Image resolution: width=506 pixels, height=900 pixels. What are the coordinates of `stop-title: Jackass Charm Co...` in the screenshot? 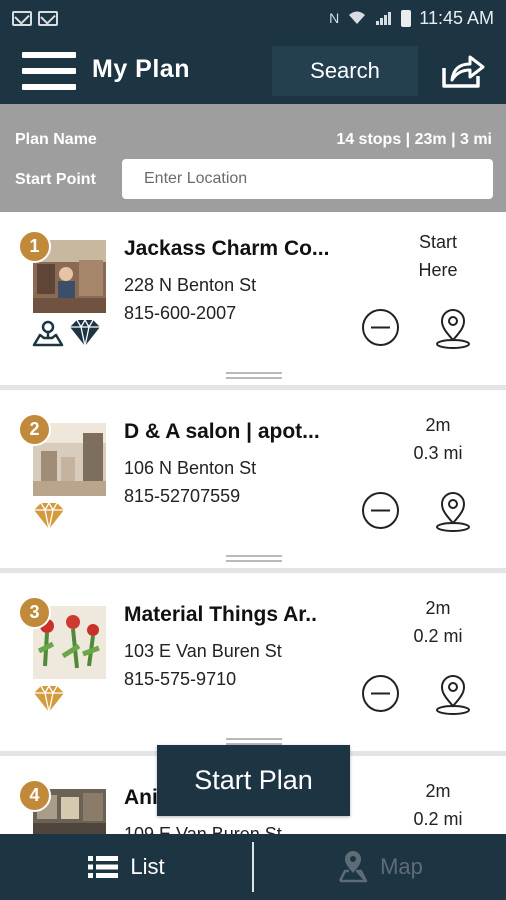 It's located at (226, 249).